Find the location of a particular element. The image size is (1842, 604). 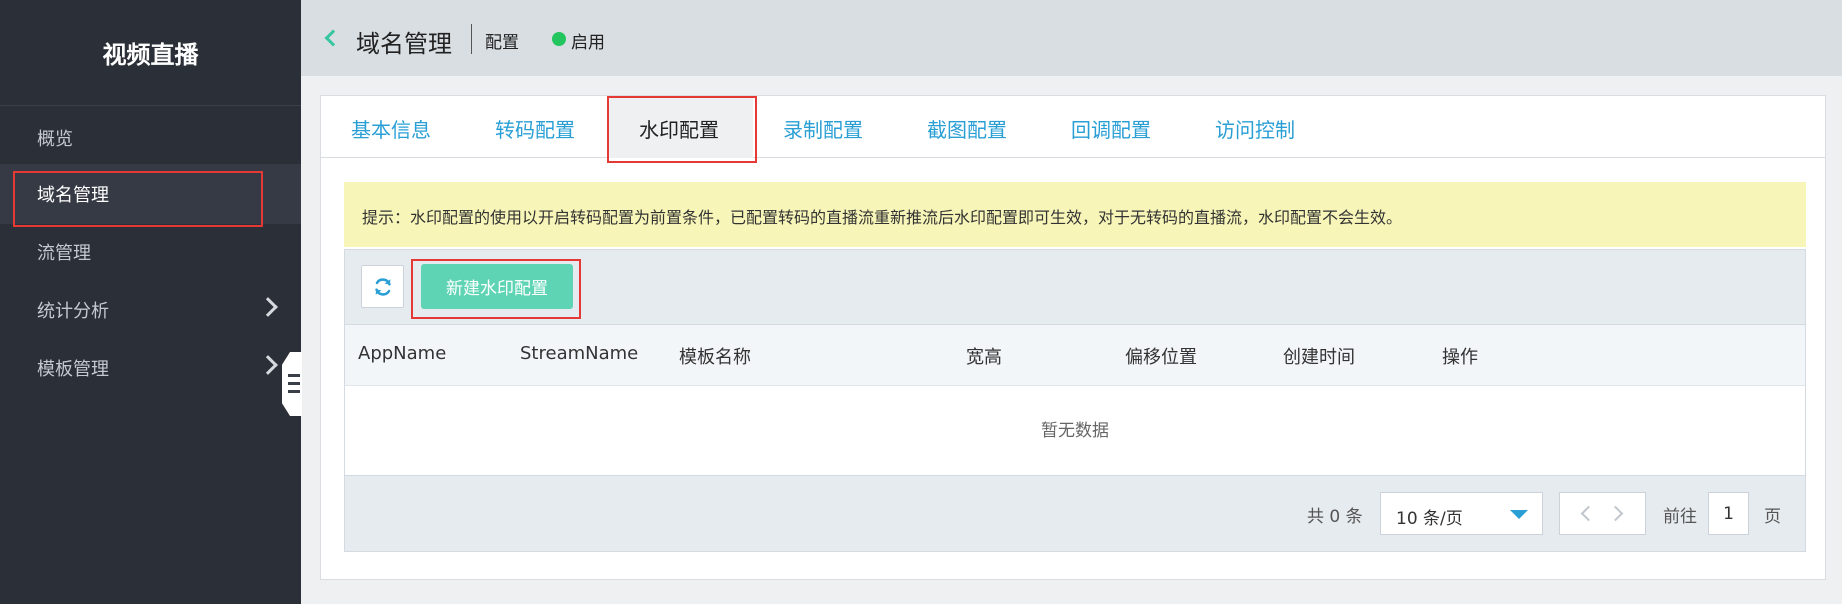

refresh-button is located at coordinates (382, 286).